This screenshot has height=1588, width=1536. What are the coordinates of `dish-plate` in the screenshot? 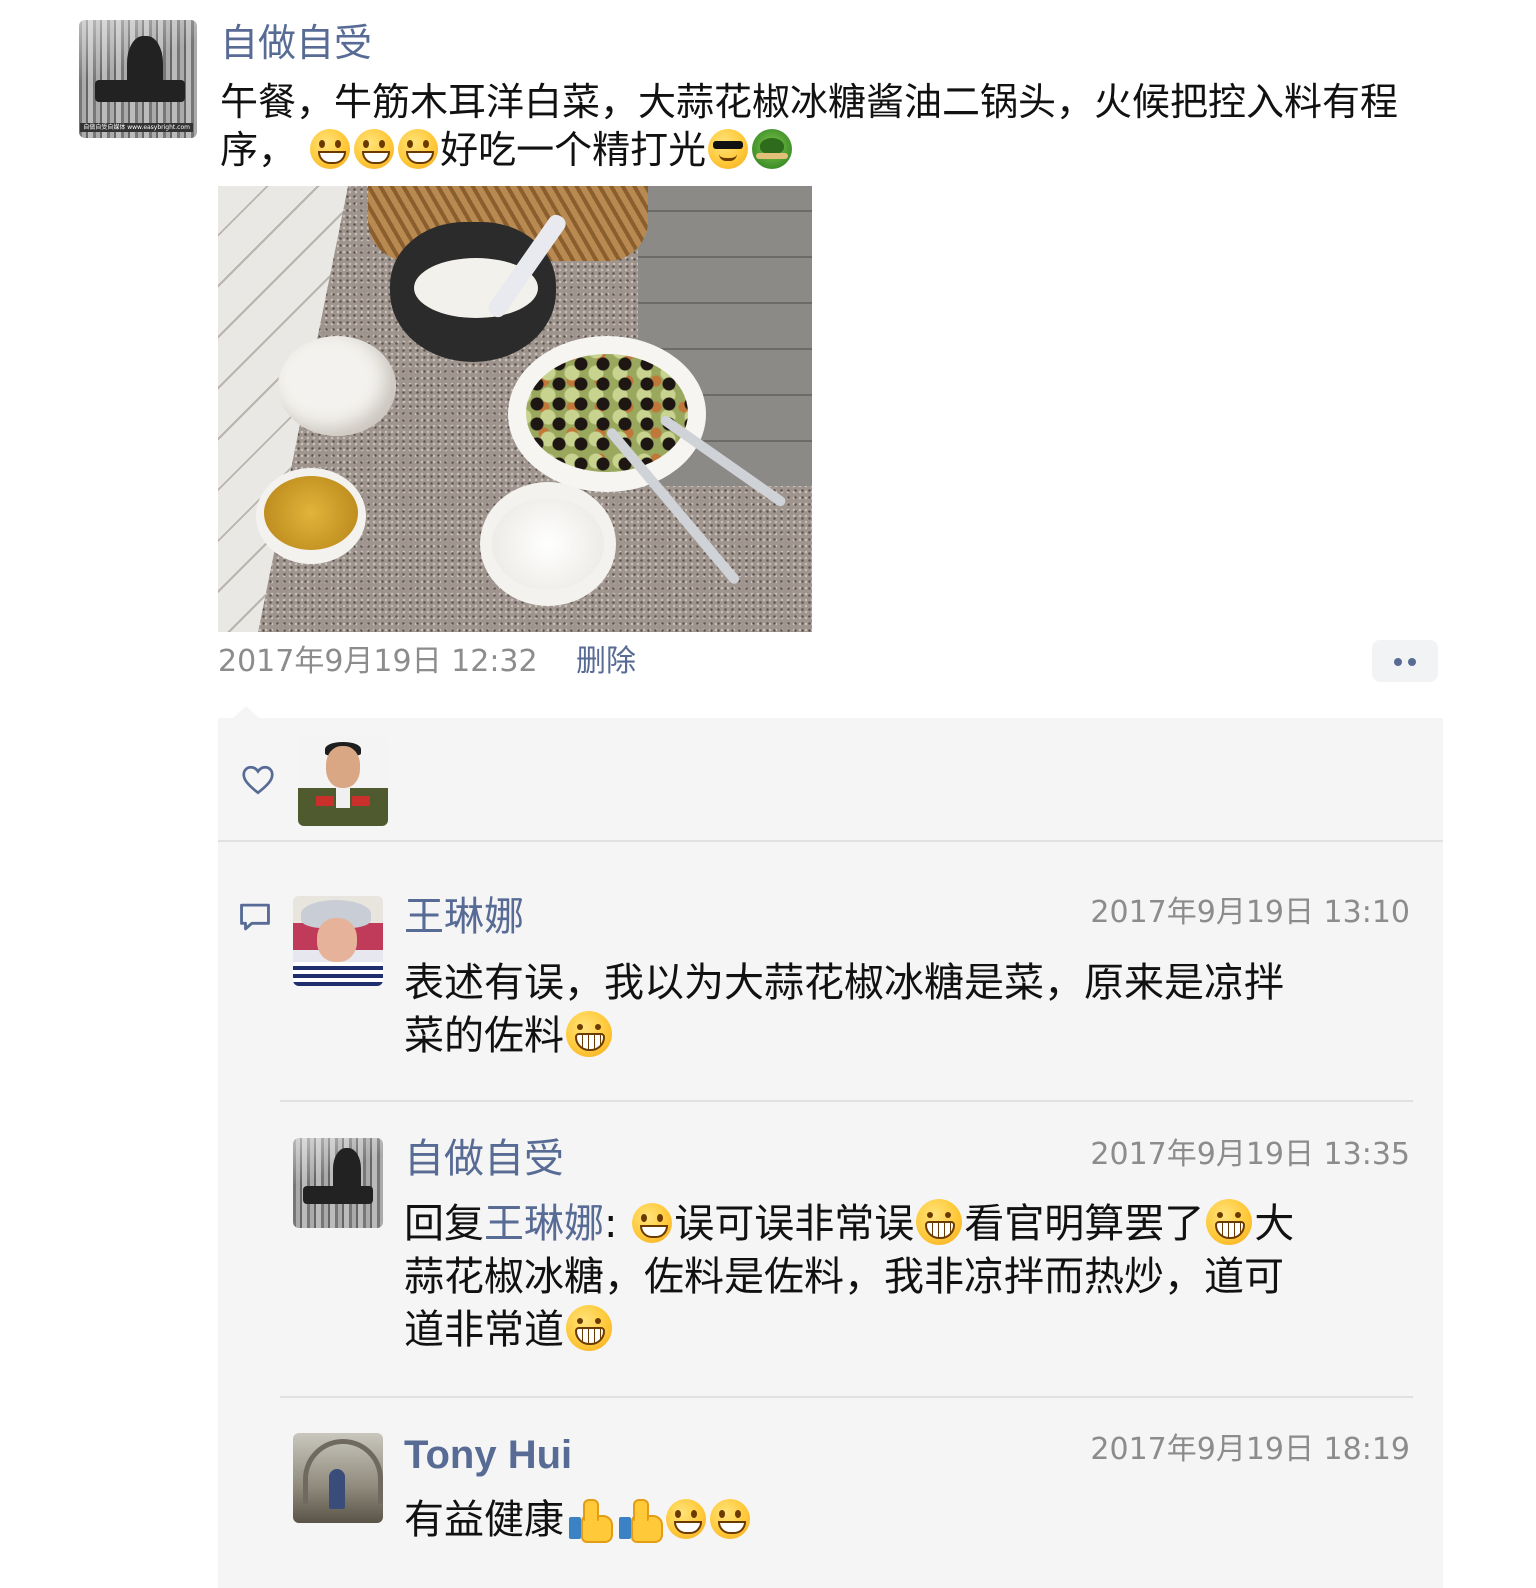 It's located at (607, 413).